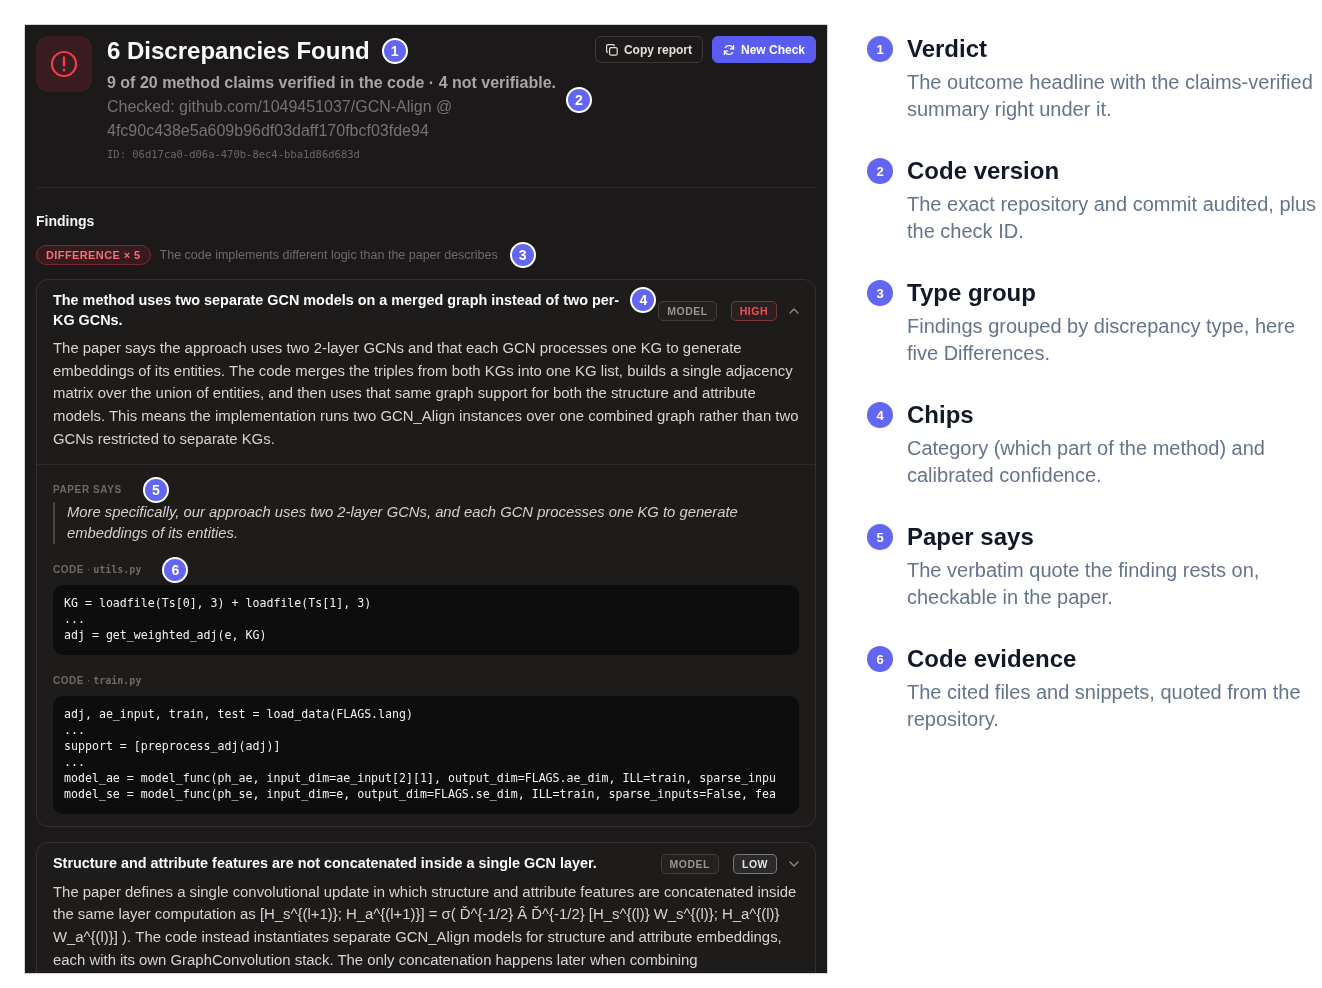 Image resolution: width=1322 pixels, height=988 pixels. What do you see at coordinates (337, 310) in the screenshot?
I see `finding-title: The method uses two separate GCN models on a merged graph instead of two per-KG GCNs.` at bounding box center [337, 310].